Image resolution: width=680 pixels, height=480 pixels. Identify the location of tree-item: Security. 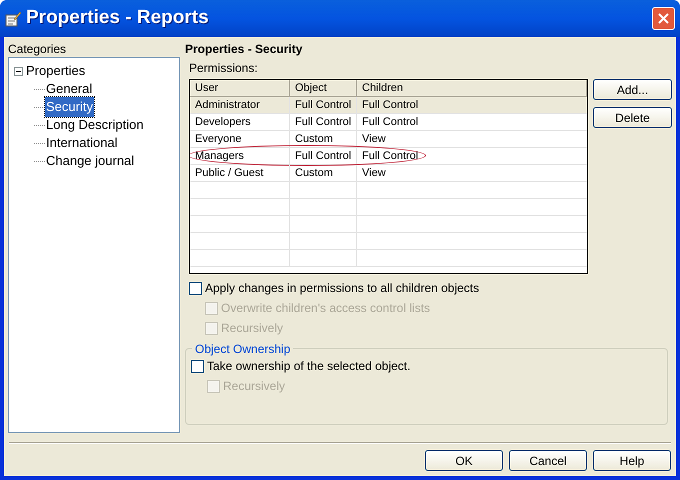
(69, 107).